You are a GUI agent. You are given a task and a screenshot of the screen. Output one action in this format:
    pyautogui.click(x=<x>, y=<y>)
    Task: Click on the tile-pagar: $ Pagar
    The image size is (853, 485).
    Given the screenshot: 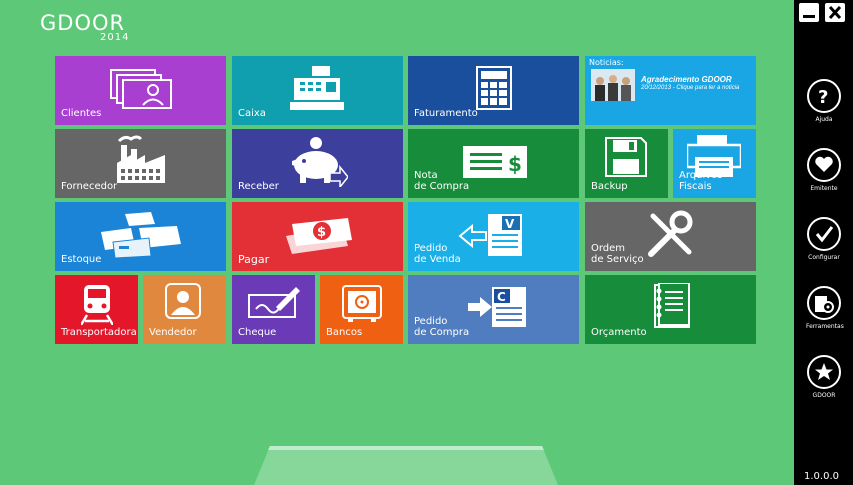 What is the action you would take?
    pyautogui.click(x=317, y=236)
    